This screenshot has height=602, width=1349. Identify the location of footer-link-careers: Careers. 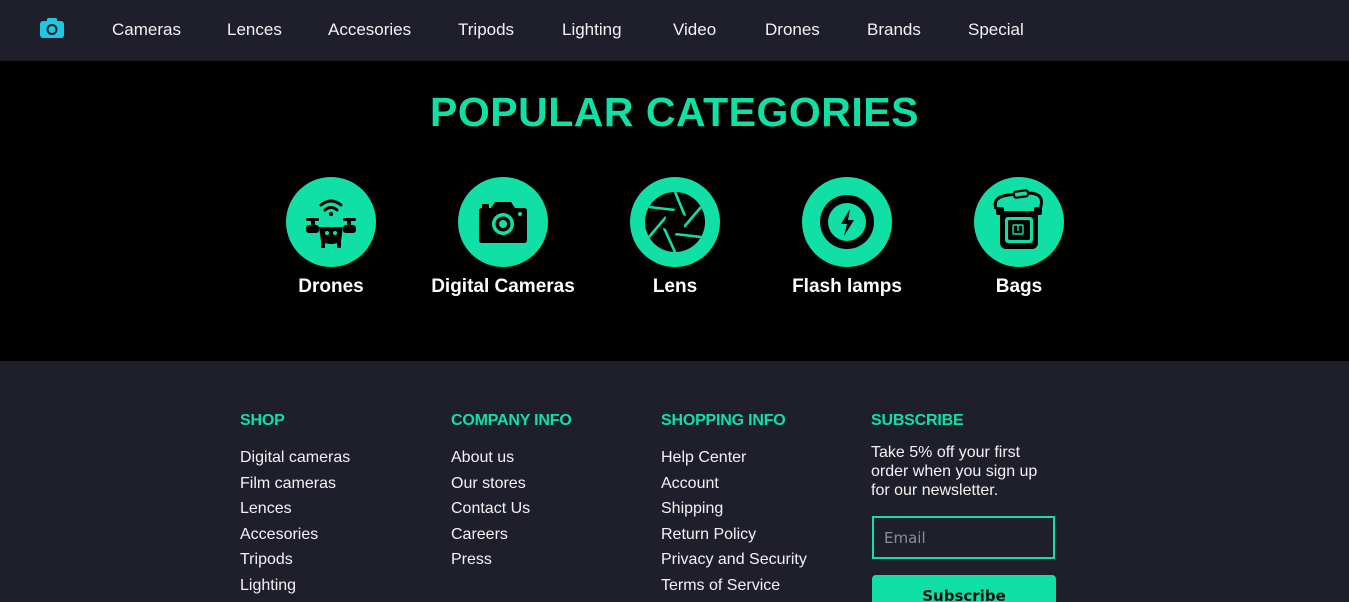
(551, 535).